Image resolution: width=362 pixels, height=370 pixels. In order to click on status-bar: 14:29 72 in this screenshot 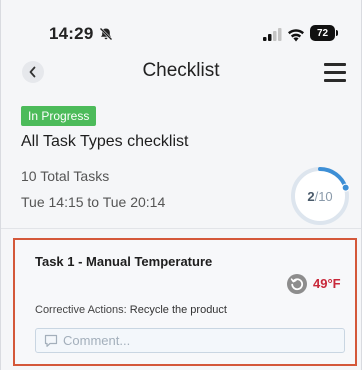, I will do `click(181, 26)`.